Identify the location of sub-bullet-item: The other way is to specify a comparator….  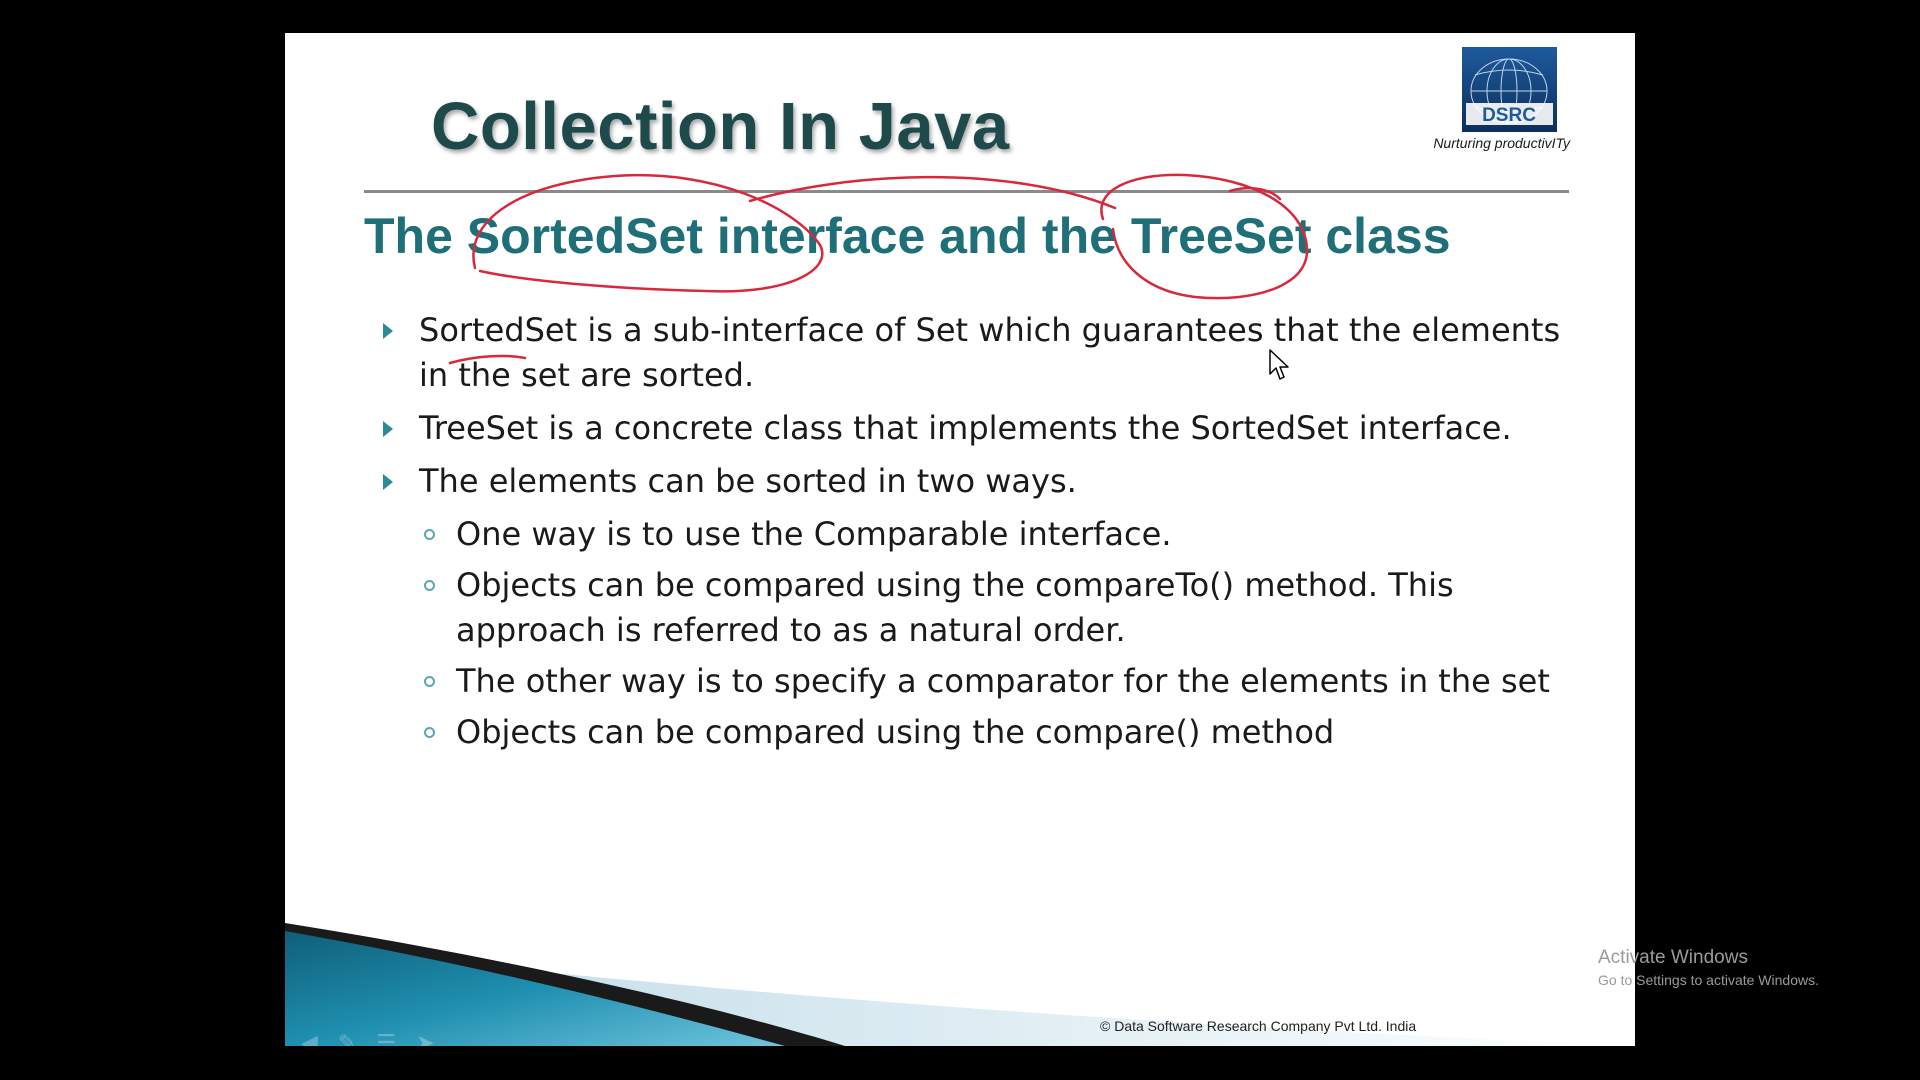
(969, 681).